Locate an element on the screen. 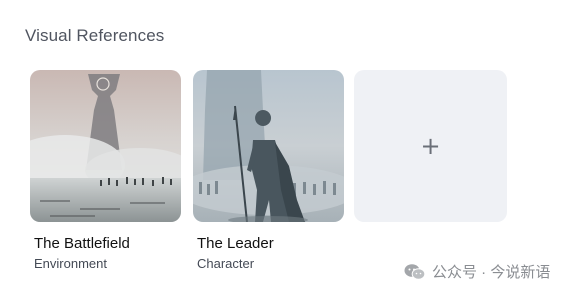 Image resolution: width=588 pixels, height=295 pixels. leader-image is located at coordinates (268, 146).